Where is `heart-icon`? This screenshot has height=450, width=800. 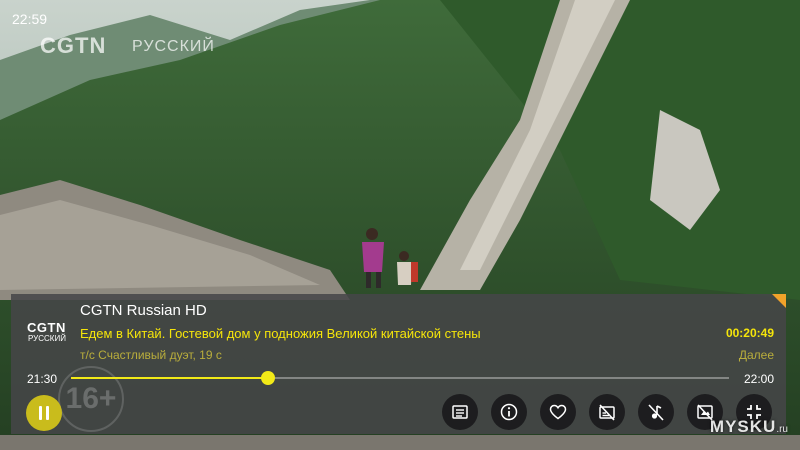 heart-icon is located at coordinates (558, 412).